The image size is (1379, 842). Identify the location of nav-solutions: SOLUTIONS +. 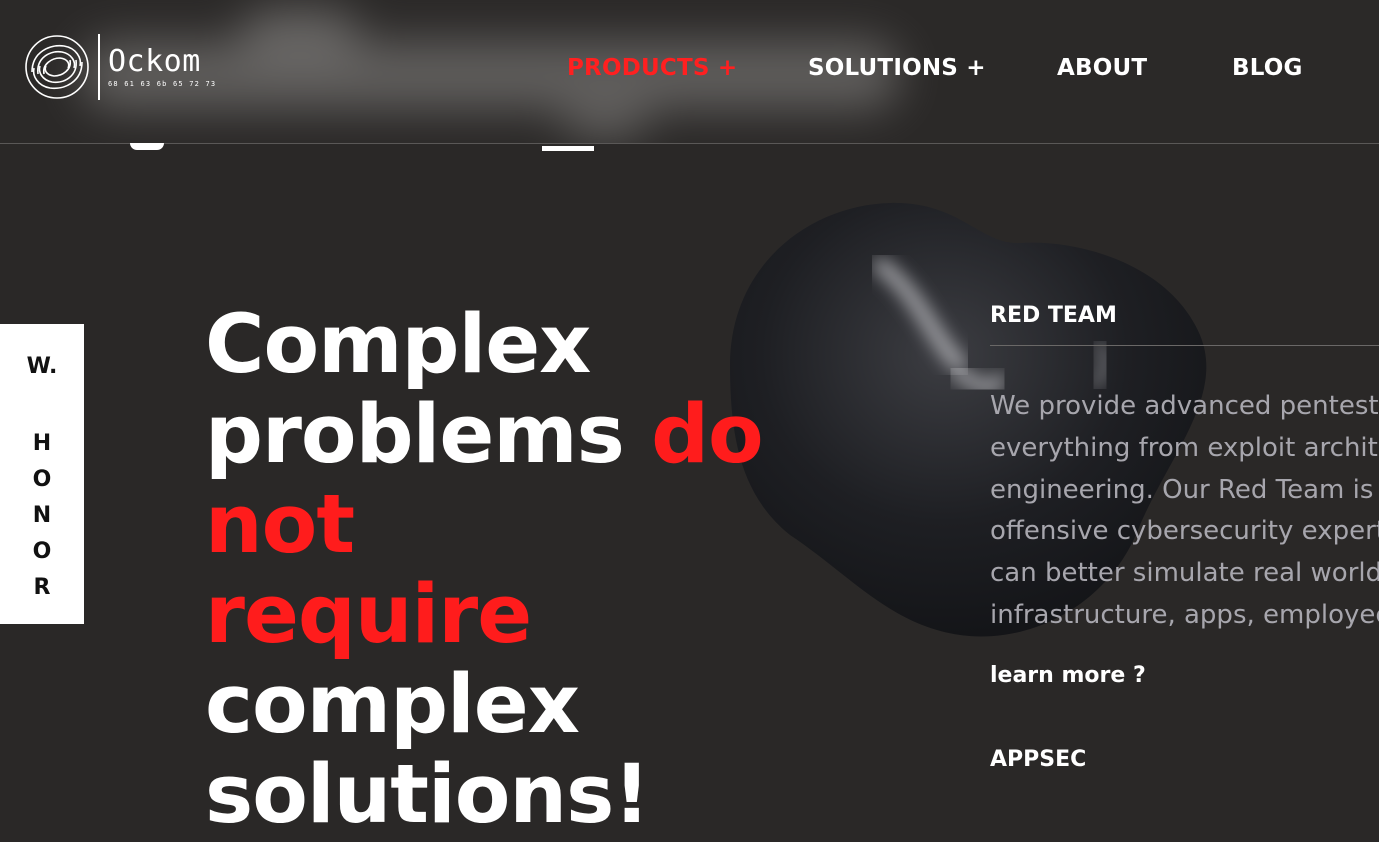
(897, 68).